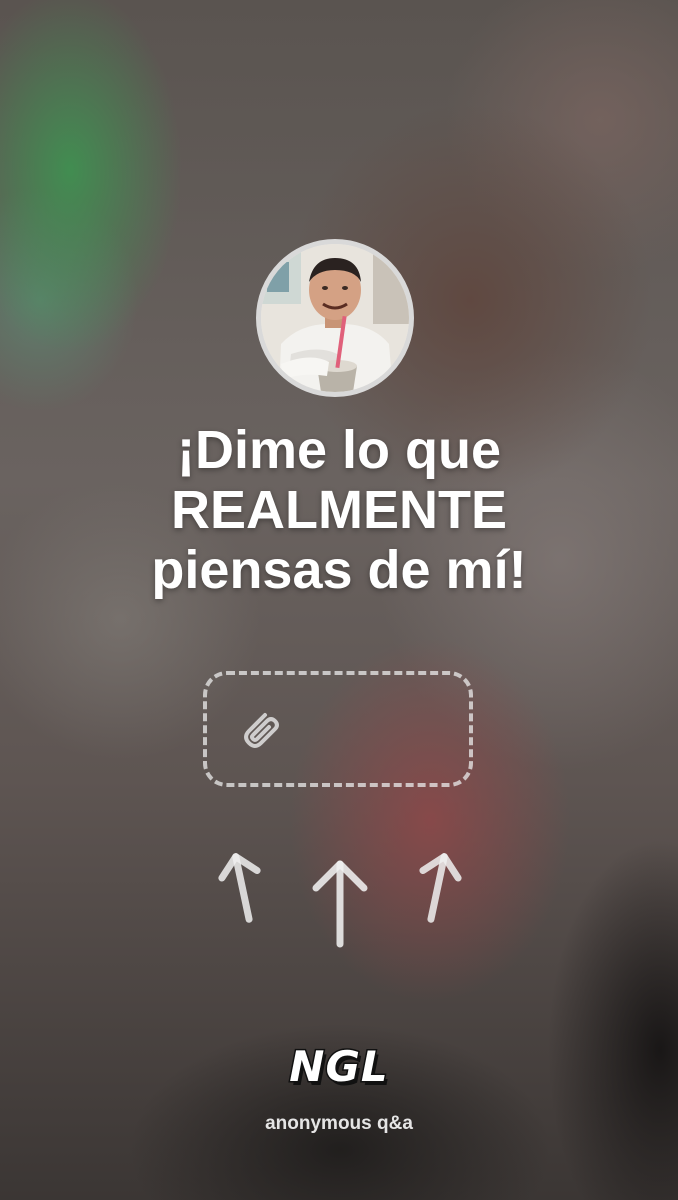  I want to click on brand-logo-container: NGL, so click(339, 1067).